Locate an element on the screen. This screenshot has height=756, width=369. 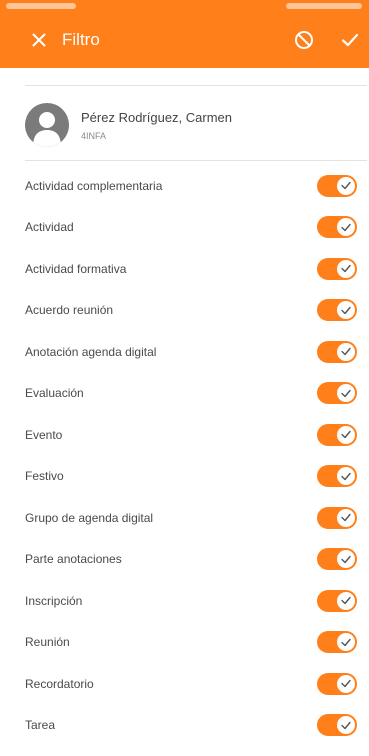
user-card: Pérez Rodríguez, Carmen 4INFA is located at coordinates (196, 125).